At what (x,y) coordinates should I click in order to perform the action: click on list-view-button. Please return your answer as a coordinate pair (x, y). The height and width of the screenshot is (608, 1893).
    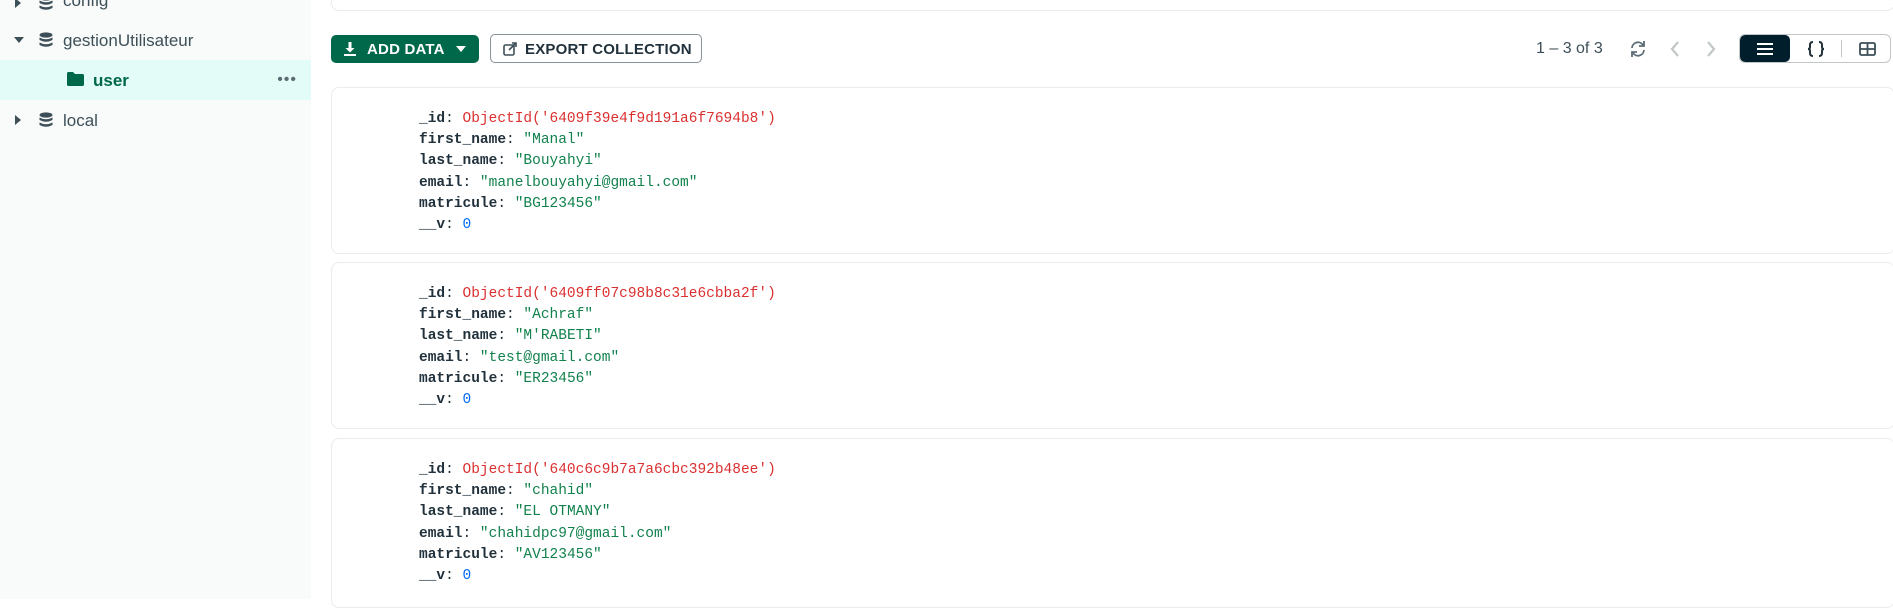
    Looking at the image, I should click on (1765, 48).